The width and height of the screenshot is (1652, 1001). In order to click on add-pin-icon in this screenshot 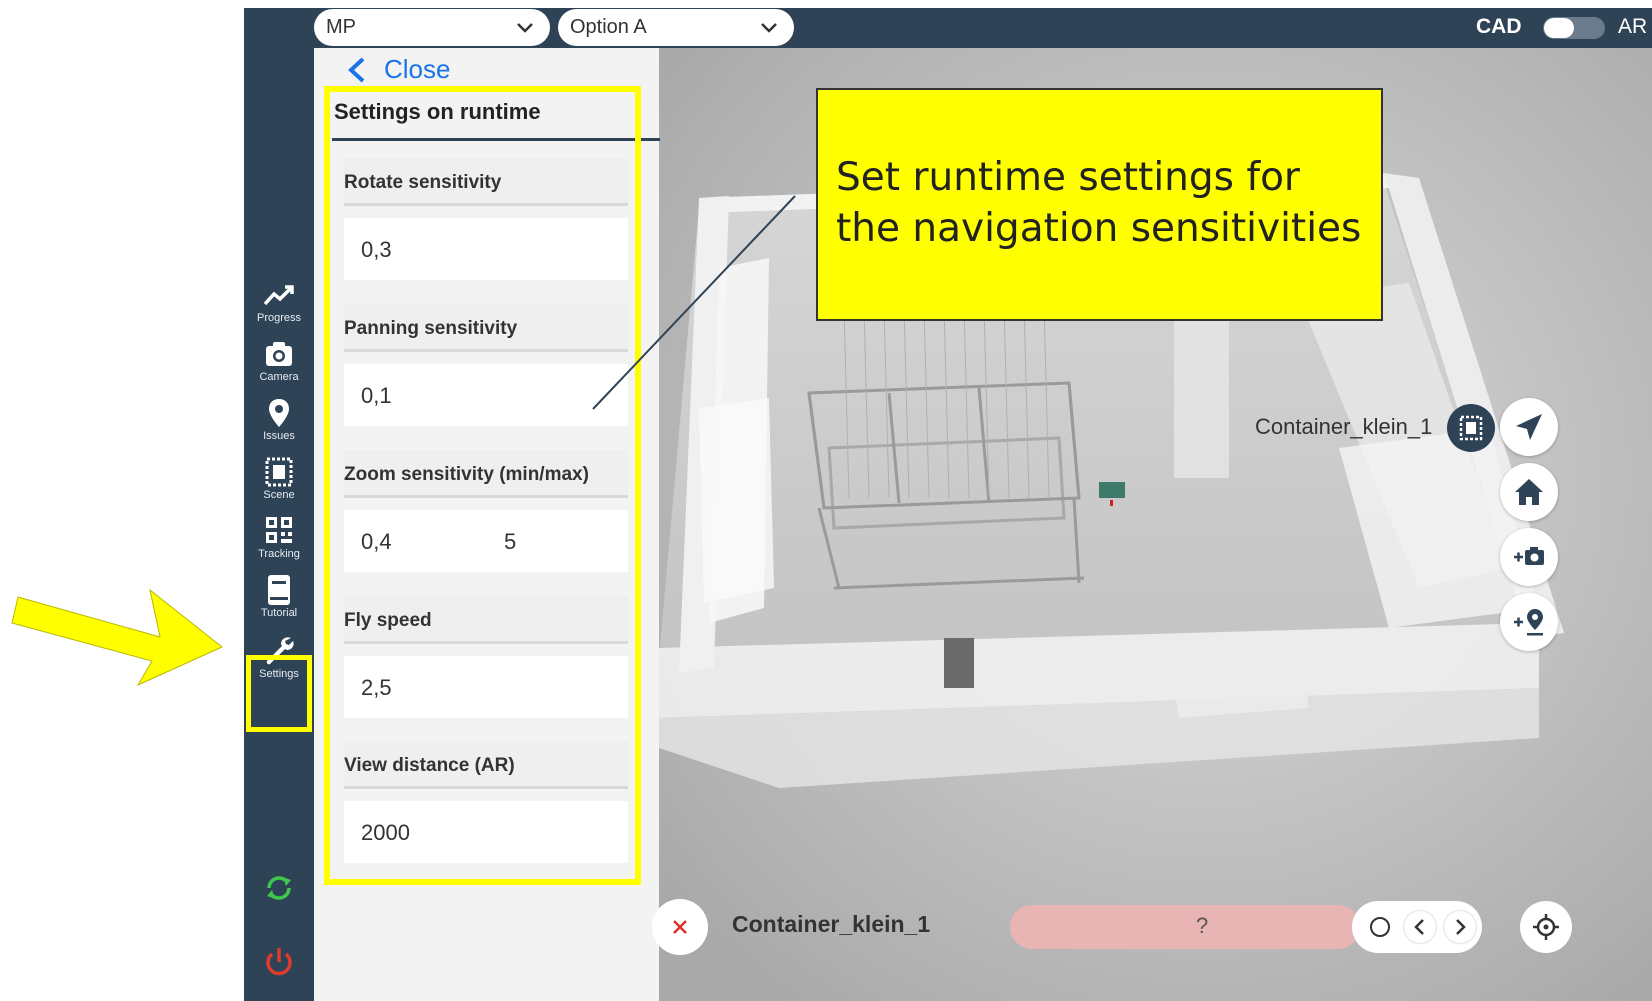, I will do `click(1528, 622)`.